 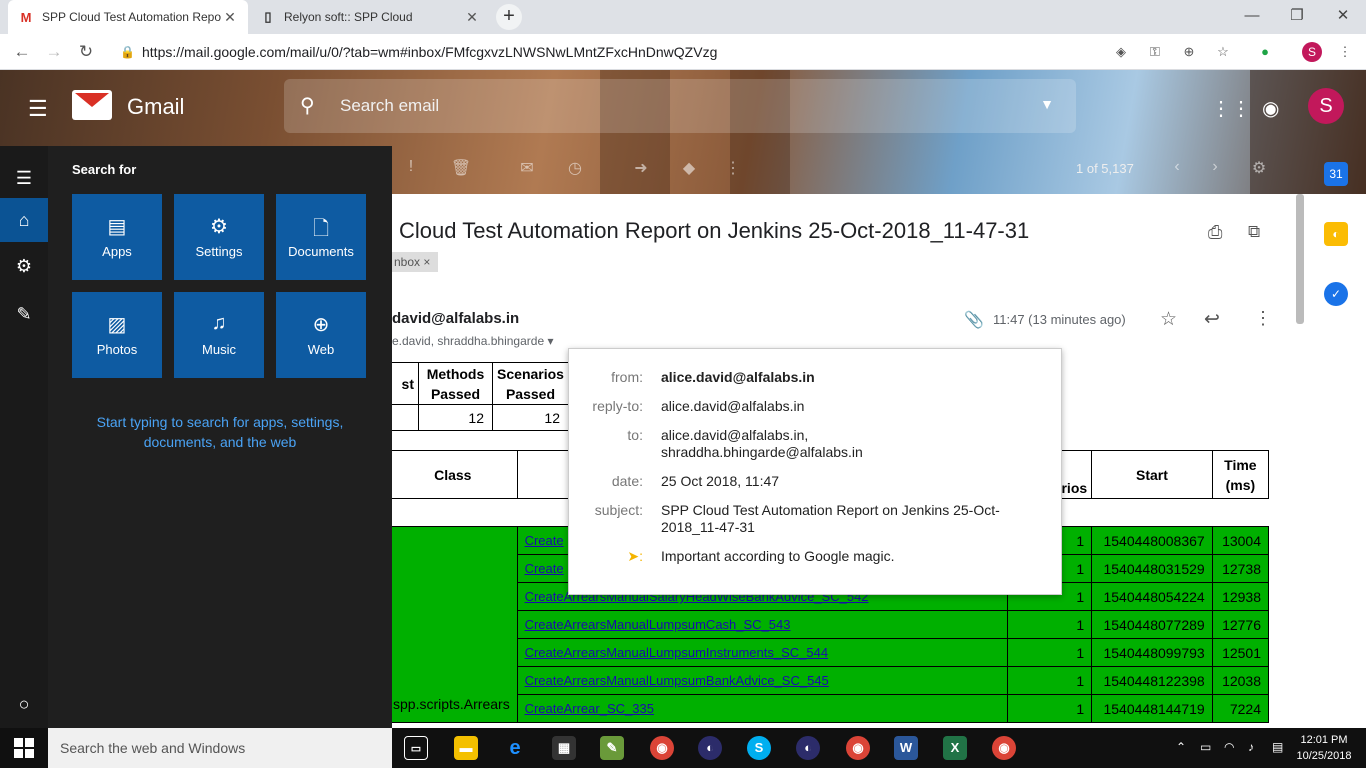 I want to click on settings-gear-icon: ⚙, so click(x=1259, y=169).